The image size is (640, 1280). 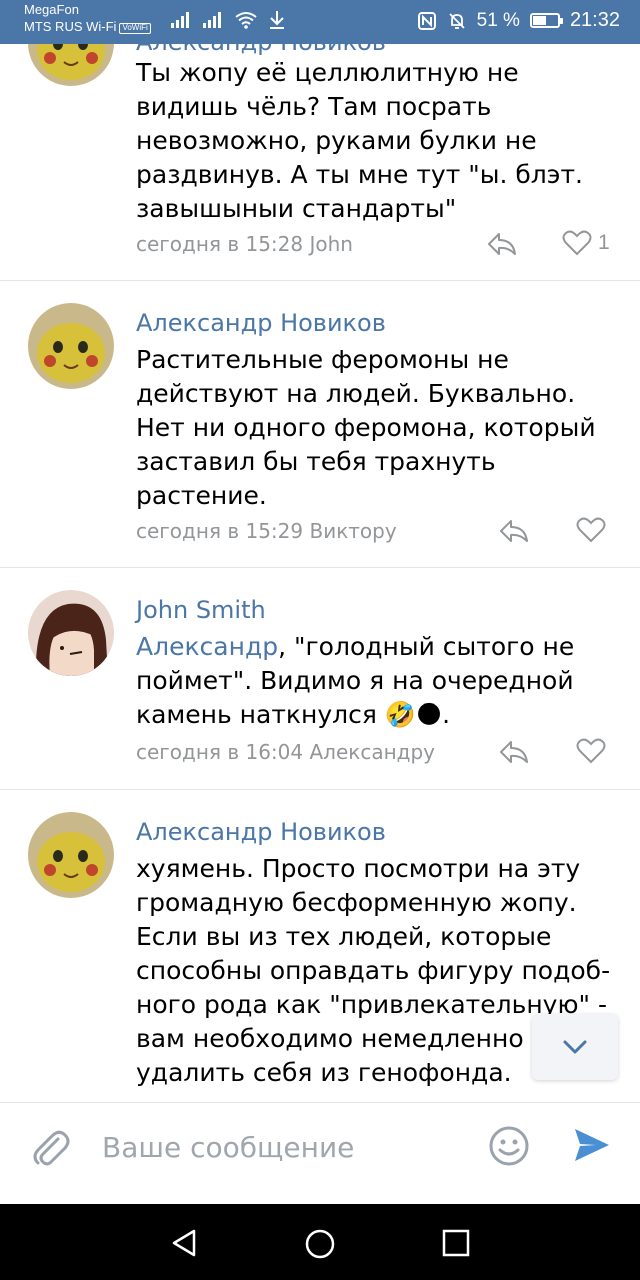 I want to click on like-count: 1, so click(x=604, y=242).